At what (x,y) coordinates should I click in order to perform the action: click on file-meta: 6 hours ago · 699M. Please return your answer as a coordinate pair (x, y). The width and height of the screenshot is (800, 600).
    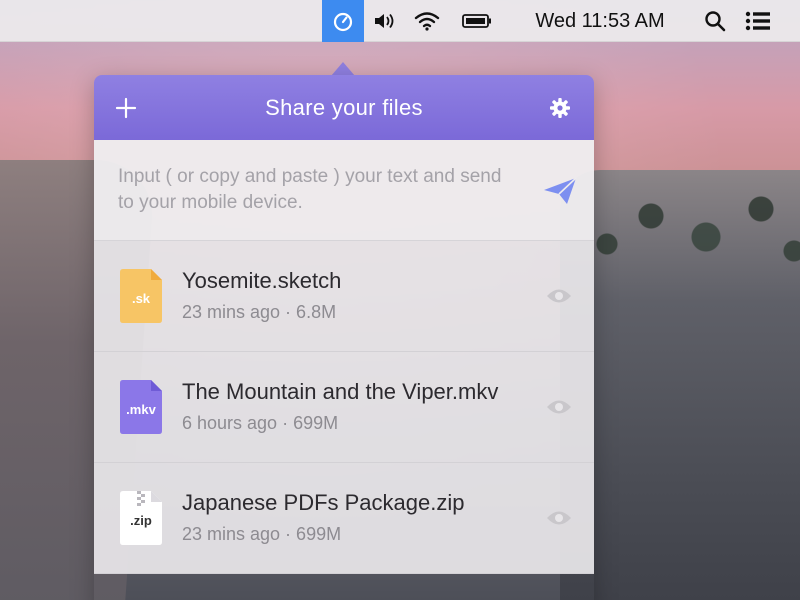
    Looking at the image, I should click on (260, 423).